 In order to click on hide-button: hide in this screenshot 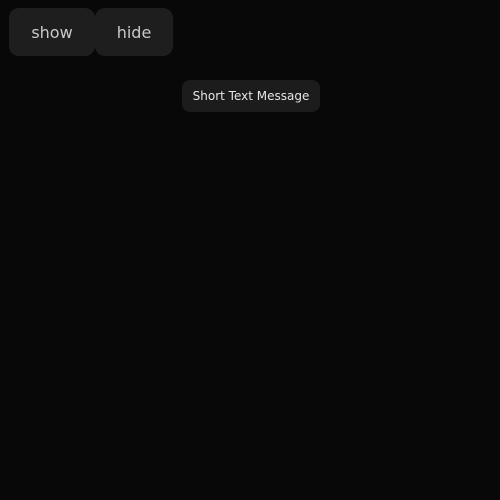, I will do `click(134, 32)`.